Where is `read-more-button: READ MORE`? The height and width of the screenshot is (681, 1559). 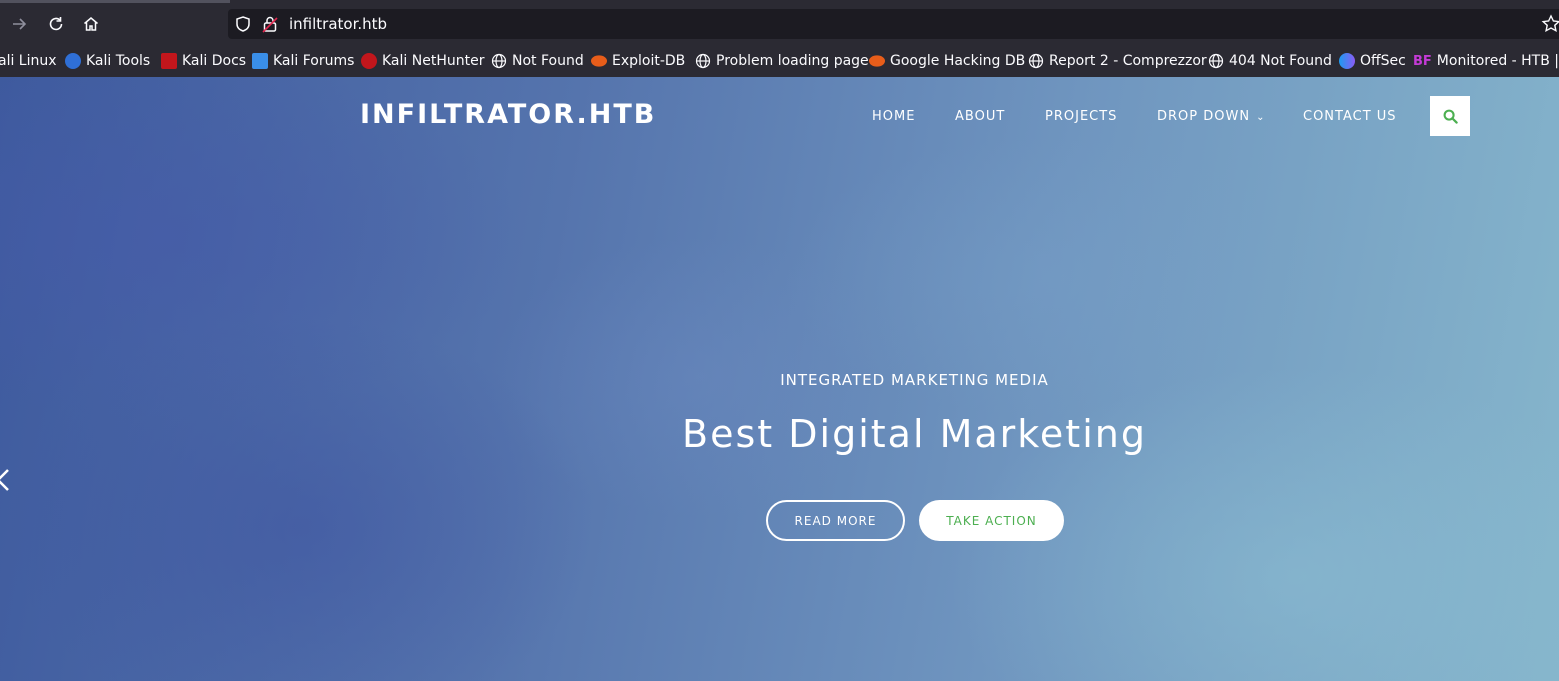 read-more-button: READ MORE is located at coordinates (835, 520).